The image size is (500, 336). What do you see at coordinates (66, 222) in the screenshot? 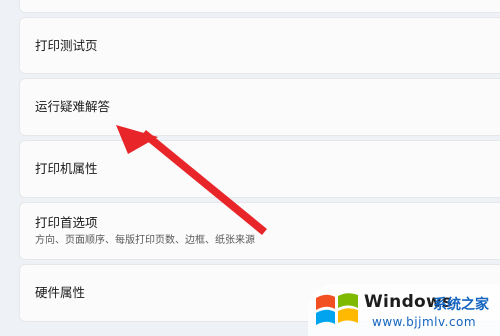
I see `settings-item-label: 打印首选项` at bounding box center [66, 222].